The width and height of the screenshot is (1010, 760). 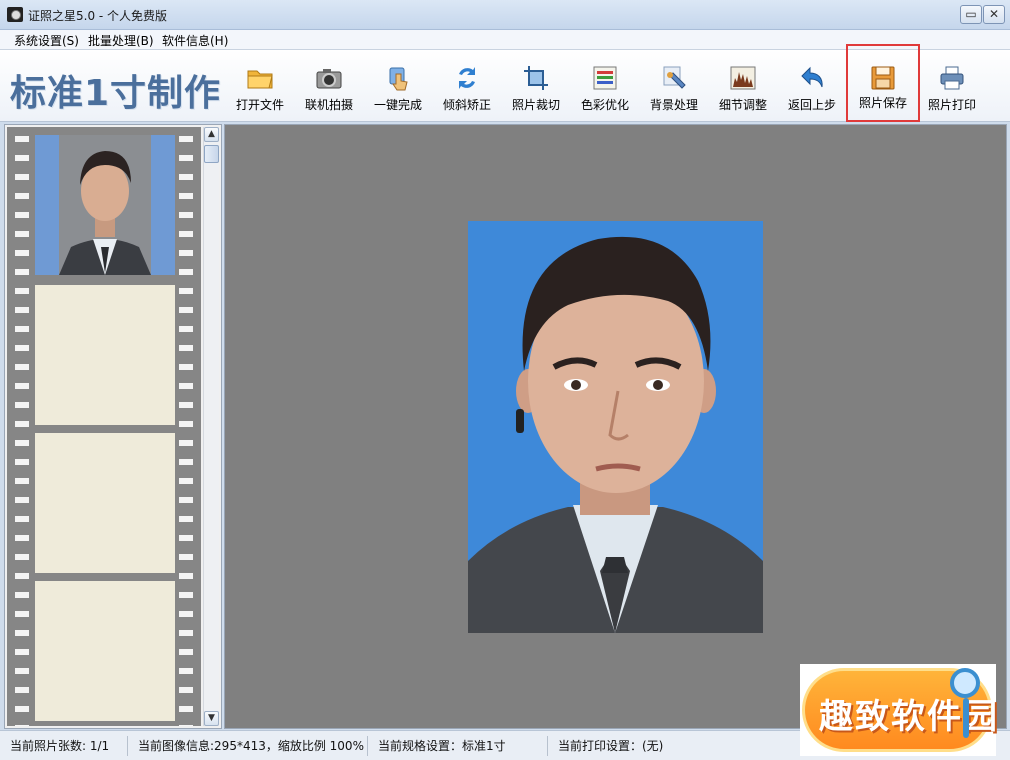 I want to click on status-print-setting: 当前打印设置：(无), so click(x=611, y=746).